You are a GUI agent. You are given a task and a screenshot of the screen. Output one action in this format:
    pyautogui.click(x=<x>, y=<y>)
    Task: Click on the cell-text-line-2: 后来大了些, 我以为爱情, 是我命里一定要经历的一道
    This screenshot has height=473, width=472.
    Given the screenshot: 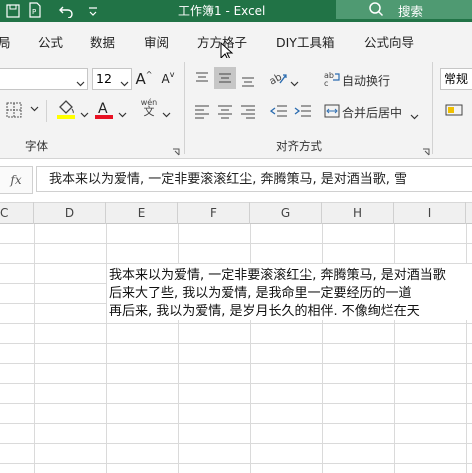 What is the action you would take?
    pyautogui.click(x=260, y=293)
    